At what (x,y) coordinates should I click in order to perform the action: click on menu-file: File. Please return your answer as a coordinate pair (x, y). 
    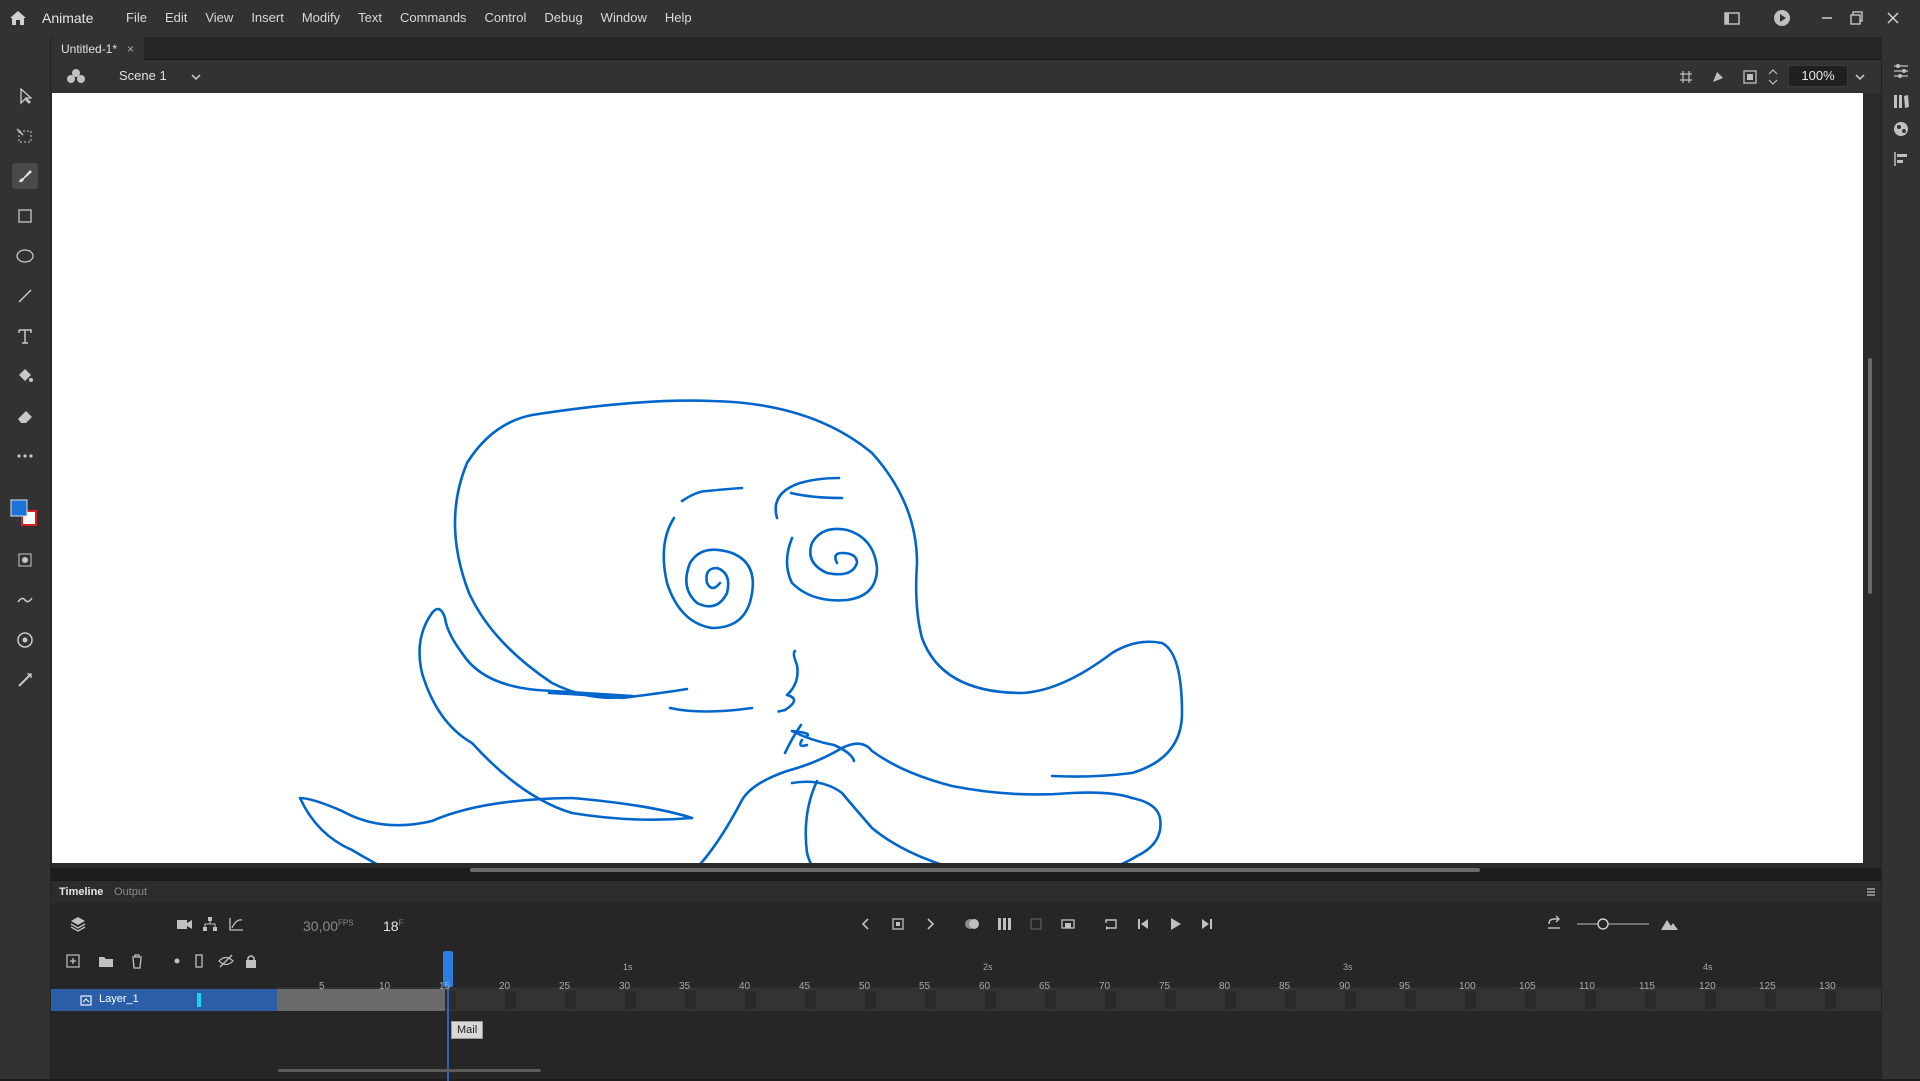
    Looking at the image, I should click on (136, 17).